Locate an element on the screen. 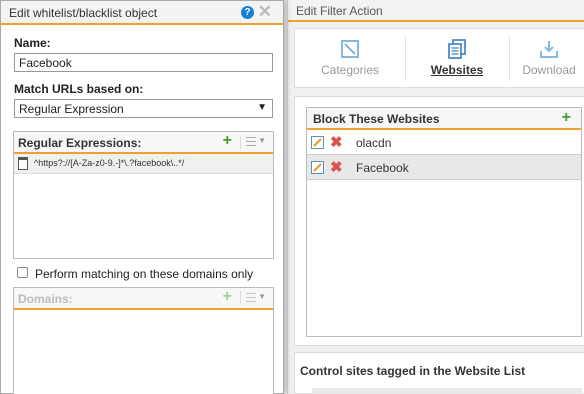 The height and width of the screenshot is (394, 584). download-label: Download is located at coordinates (549, 70).